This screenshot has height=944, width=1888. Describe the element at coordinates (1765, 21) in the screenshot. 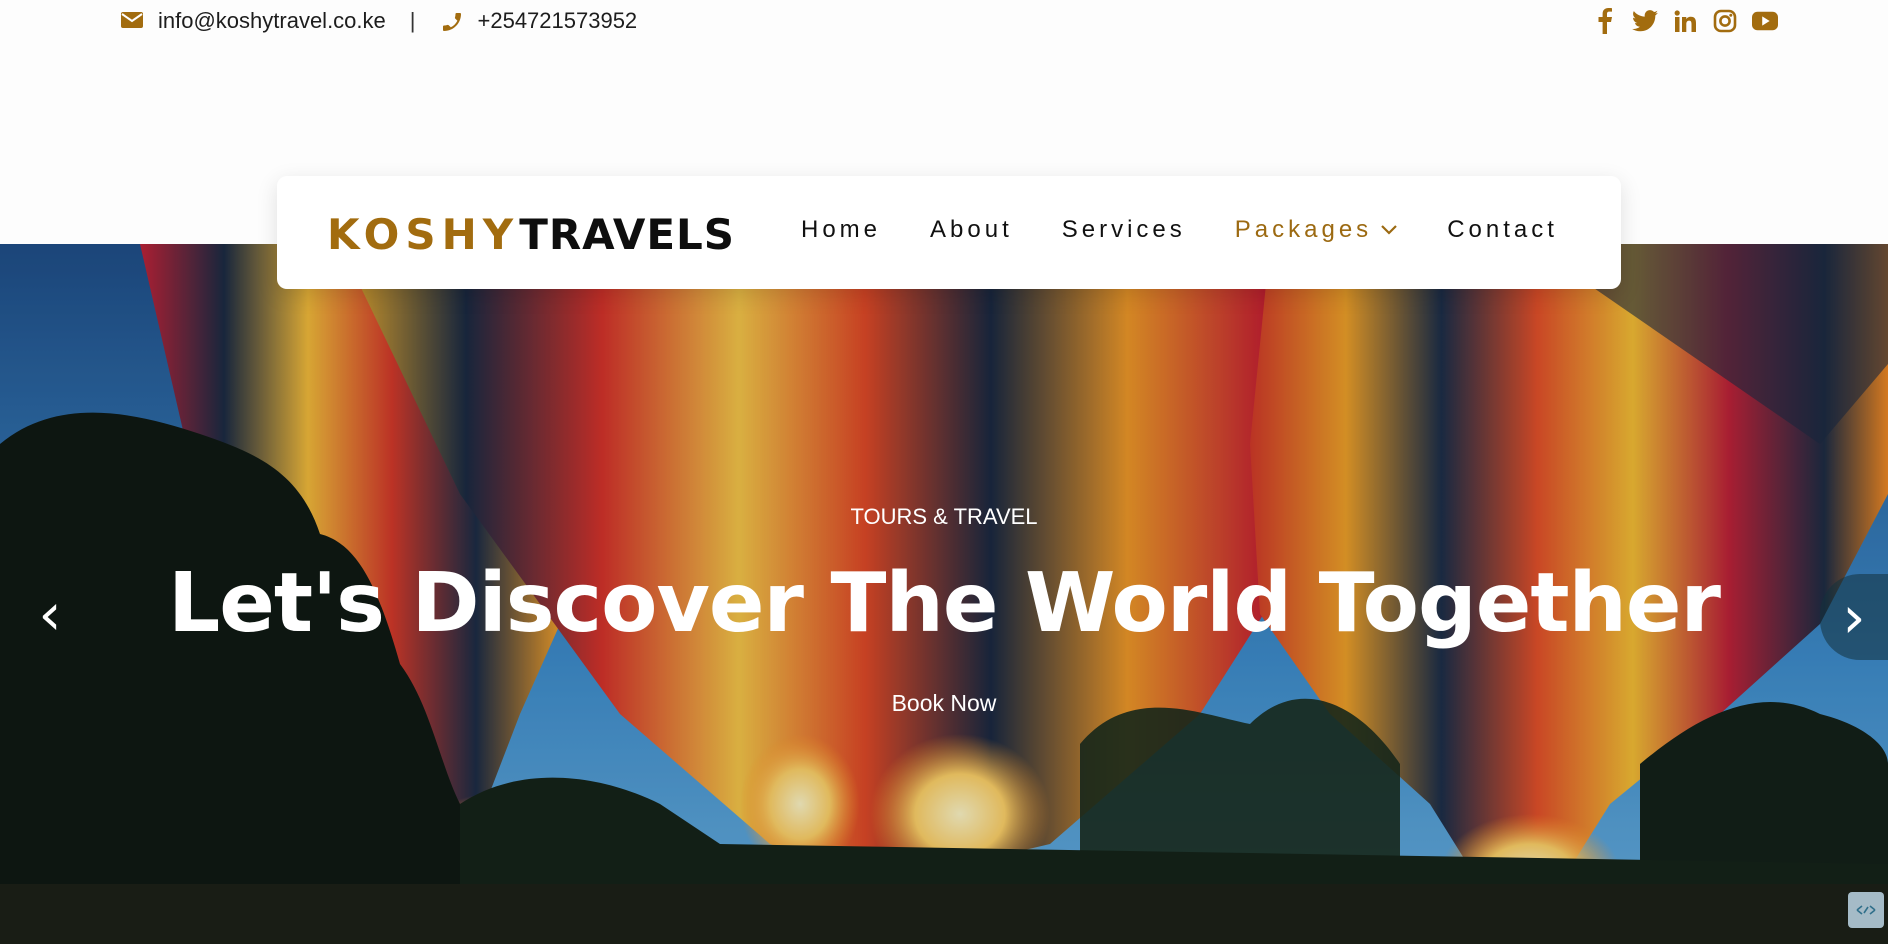

I see `youtube-icon` at that location.